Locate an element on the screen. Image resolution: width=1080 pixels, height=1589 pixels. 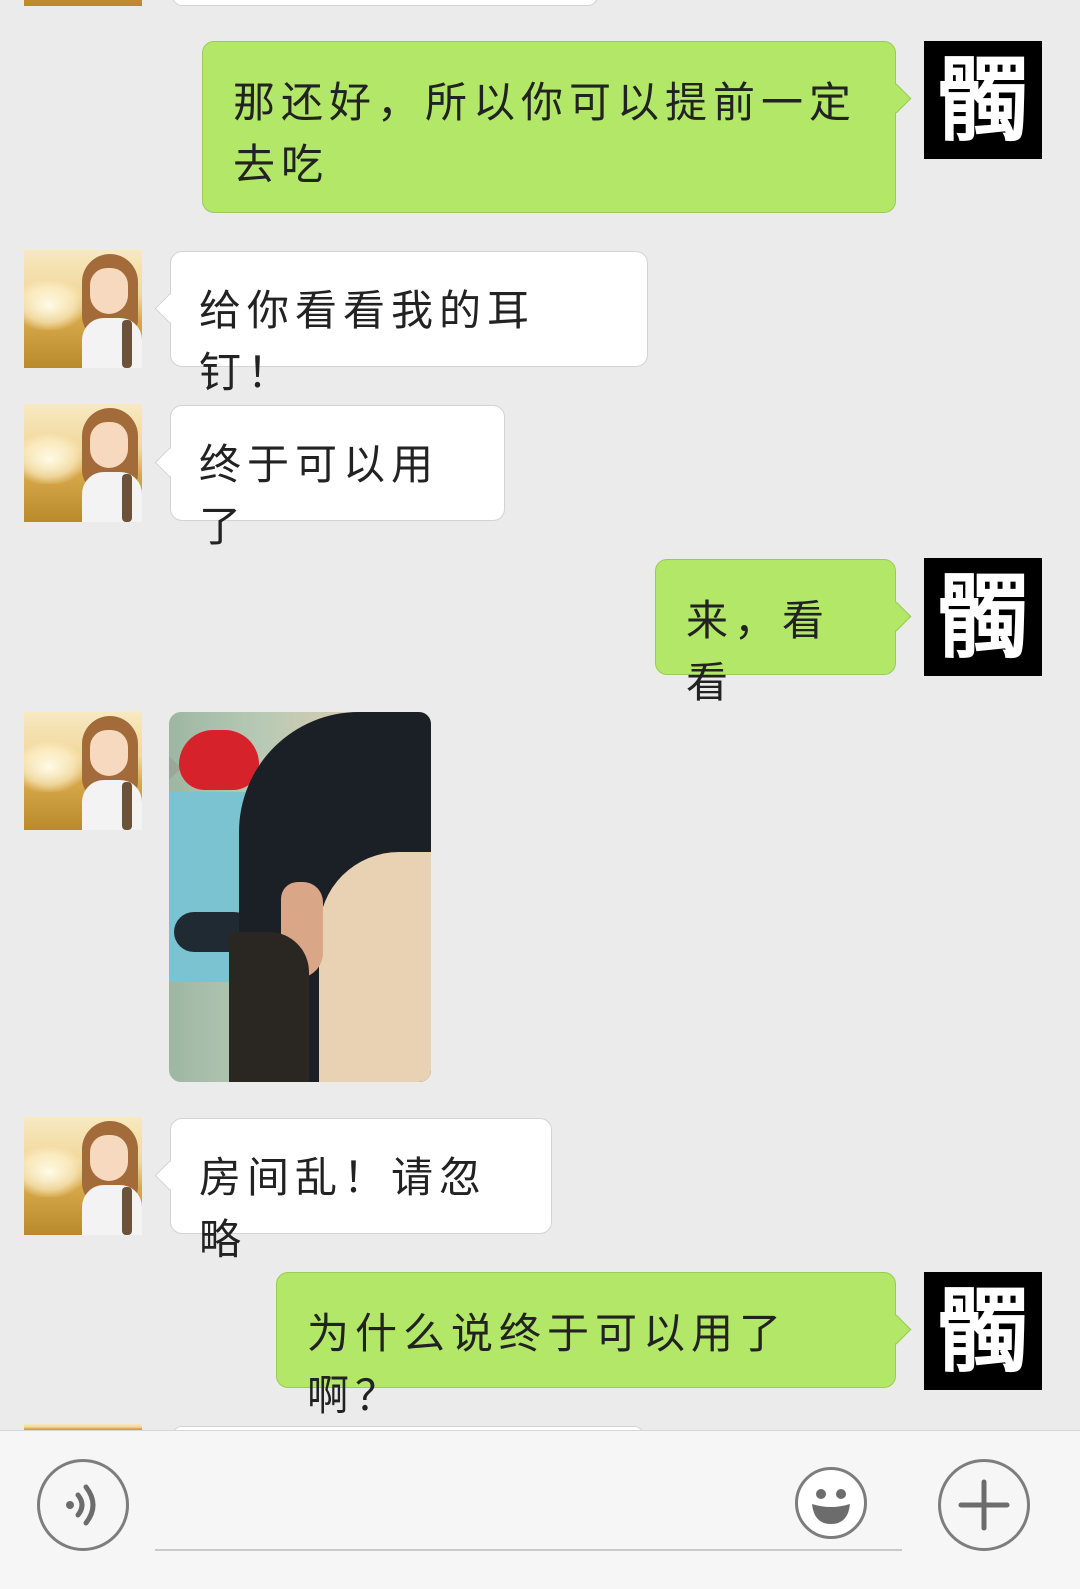
voice-button is located at coordinates (83, 1505).